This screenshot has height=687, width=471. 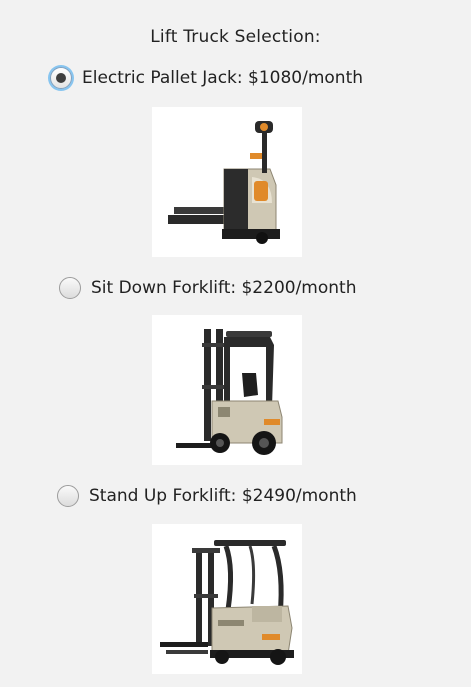 I want to click on option-stand-up-forklift: Stand Up Forklift: $2490/month, so click(x=207, y=496).